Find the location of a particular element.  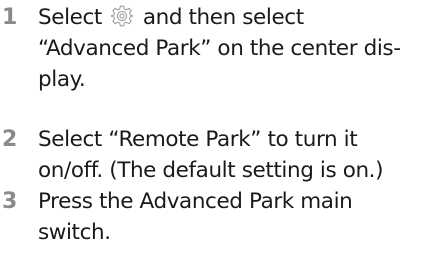

gear-icon is located at coordinates (122, 16).